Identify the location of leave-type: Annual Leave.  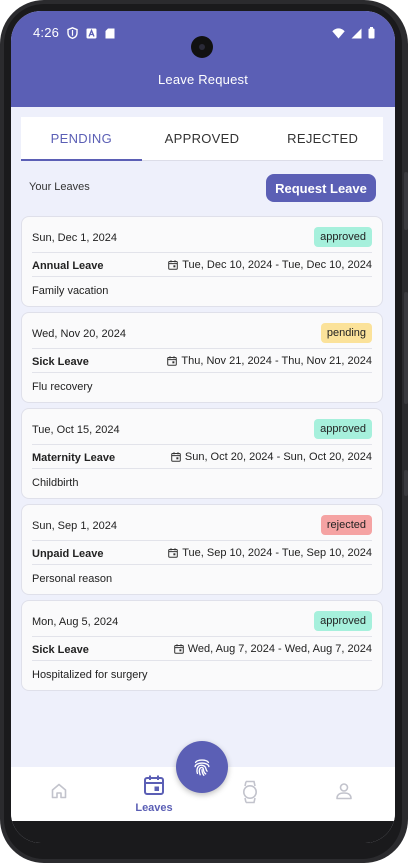
(68, 266).